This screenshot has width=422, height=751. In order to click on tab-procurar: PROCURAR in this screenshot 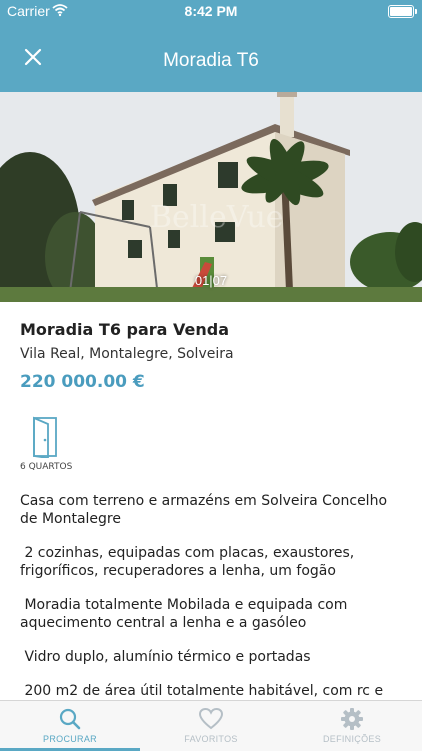, I will do `click(70, 726)`.